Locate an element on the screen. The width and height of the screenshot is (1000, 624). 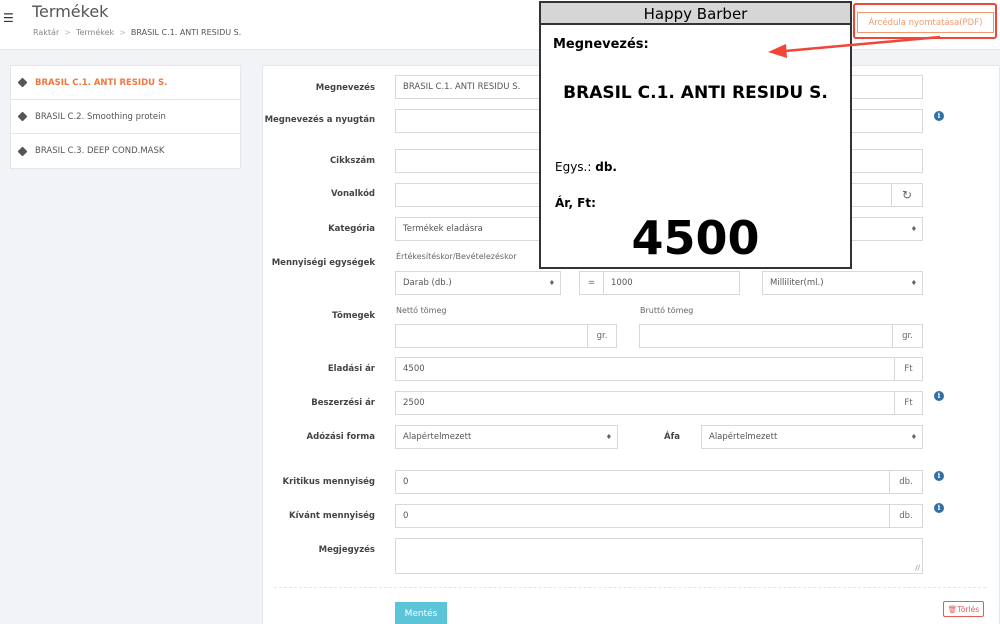
delete-button: 🗑Törlés is located at coordinates (963, 609).